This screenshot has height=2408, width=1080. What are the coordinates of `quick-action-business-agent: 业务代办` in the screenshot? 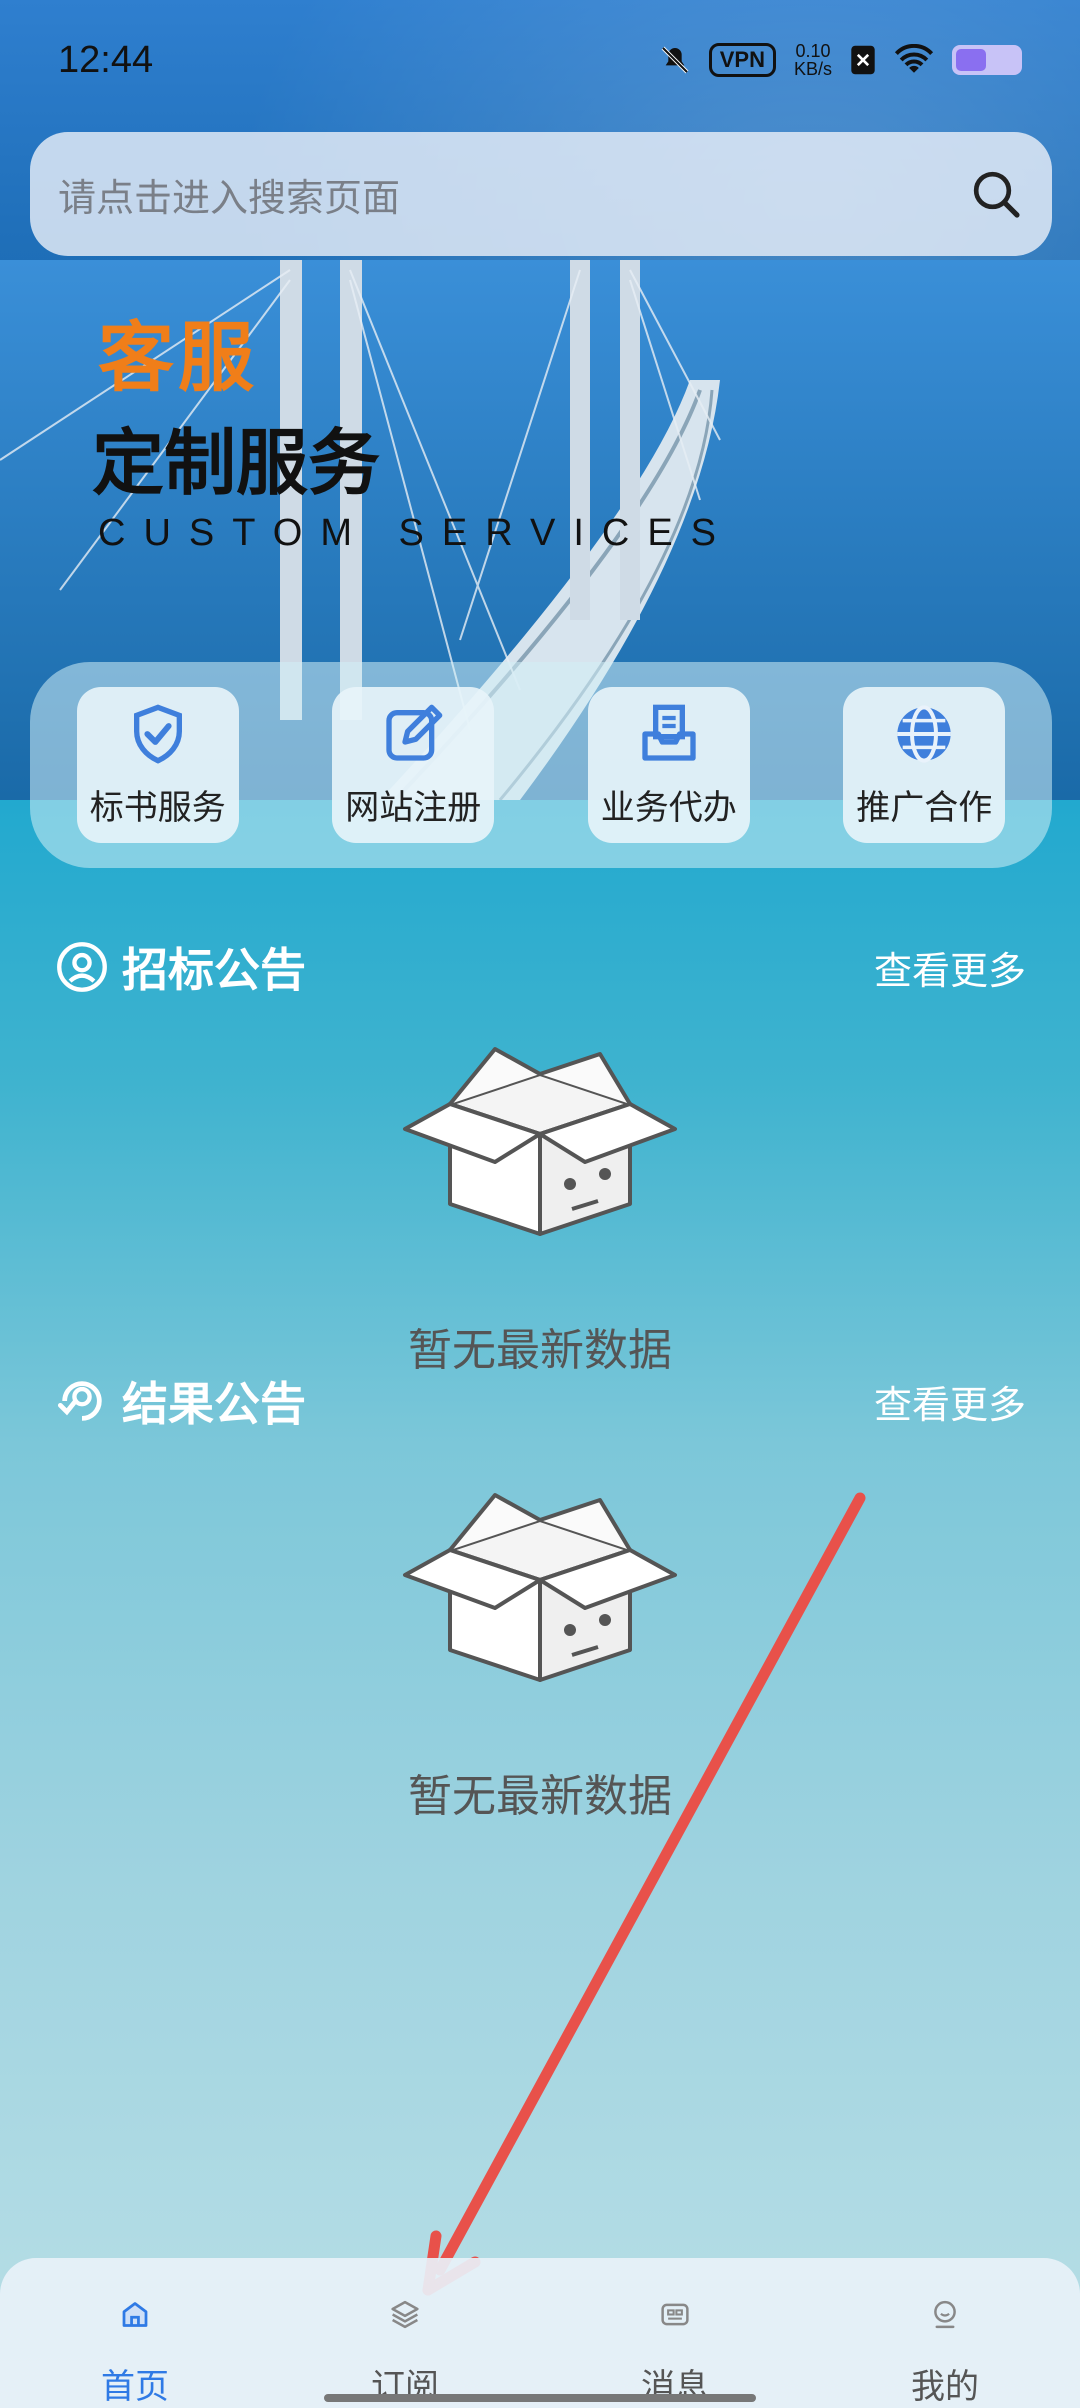 It's located at (668, 765).